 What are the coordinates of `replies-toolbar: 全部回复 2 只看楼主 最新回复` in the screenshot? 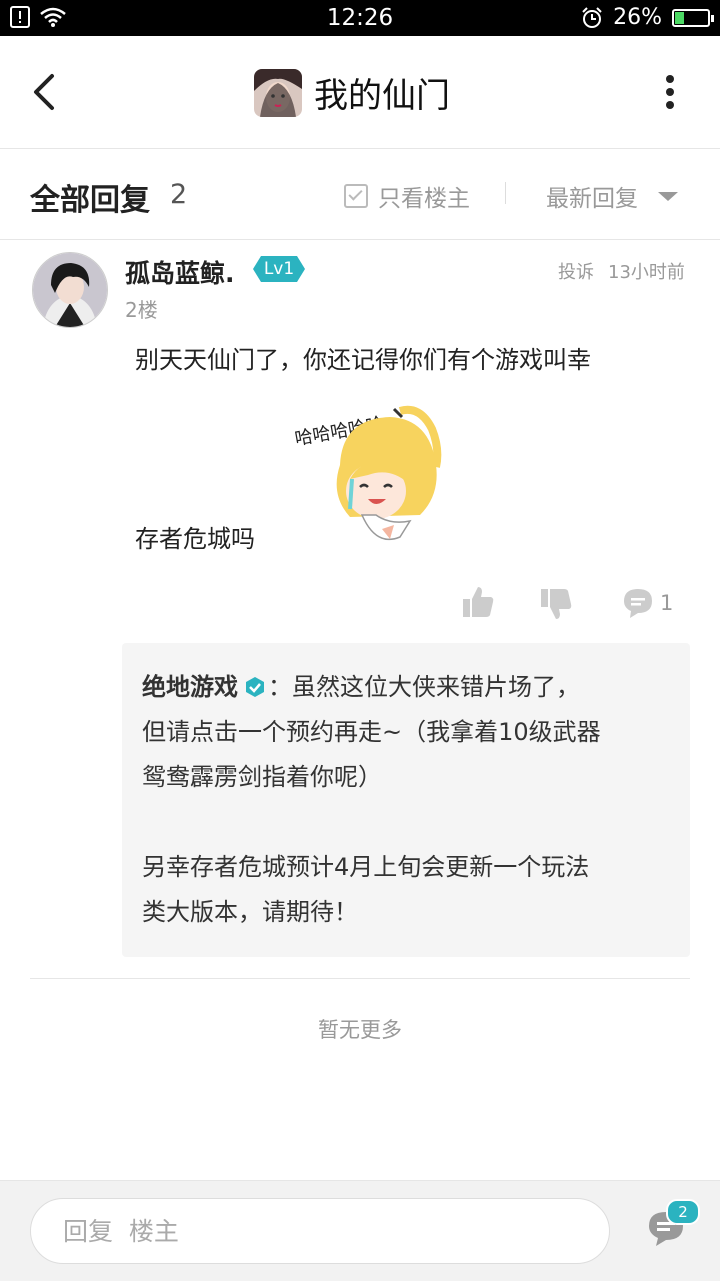 It's located at (360, 194).